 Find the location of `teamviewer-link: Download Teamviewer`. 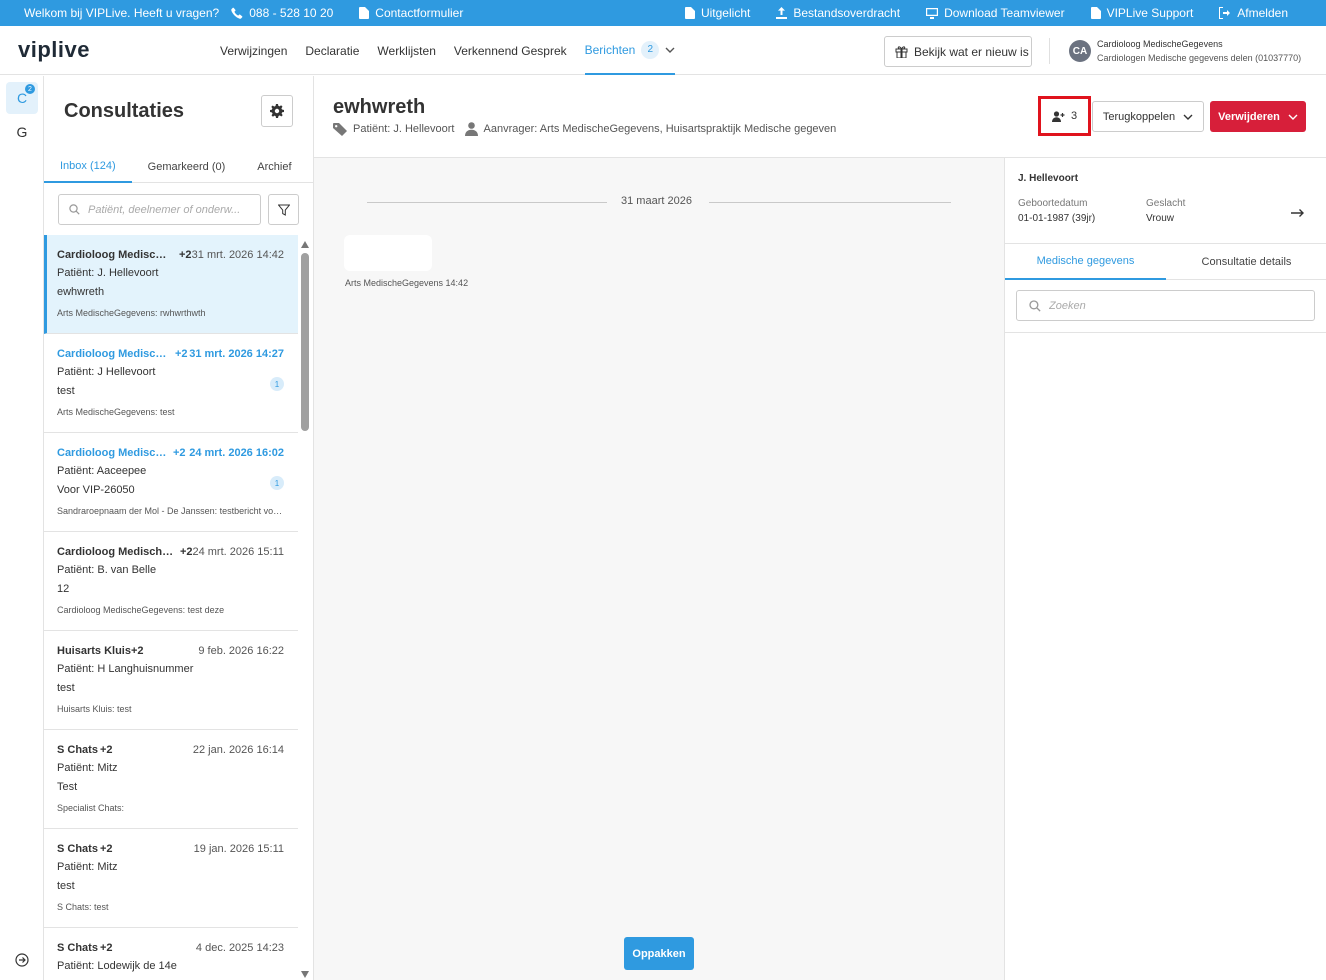

teamviewer-link: Download Teamviewer is located at coordinates (995, 13).